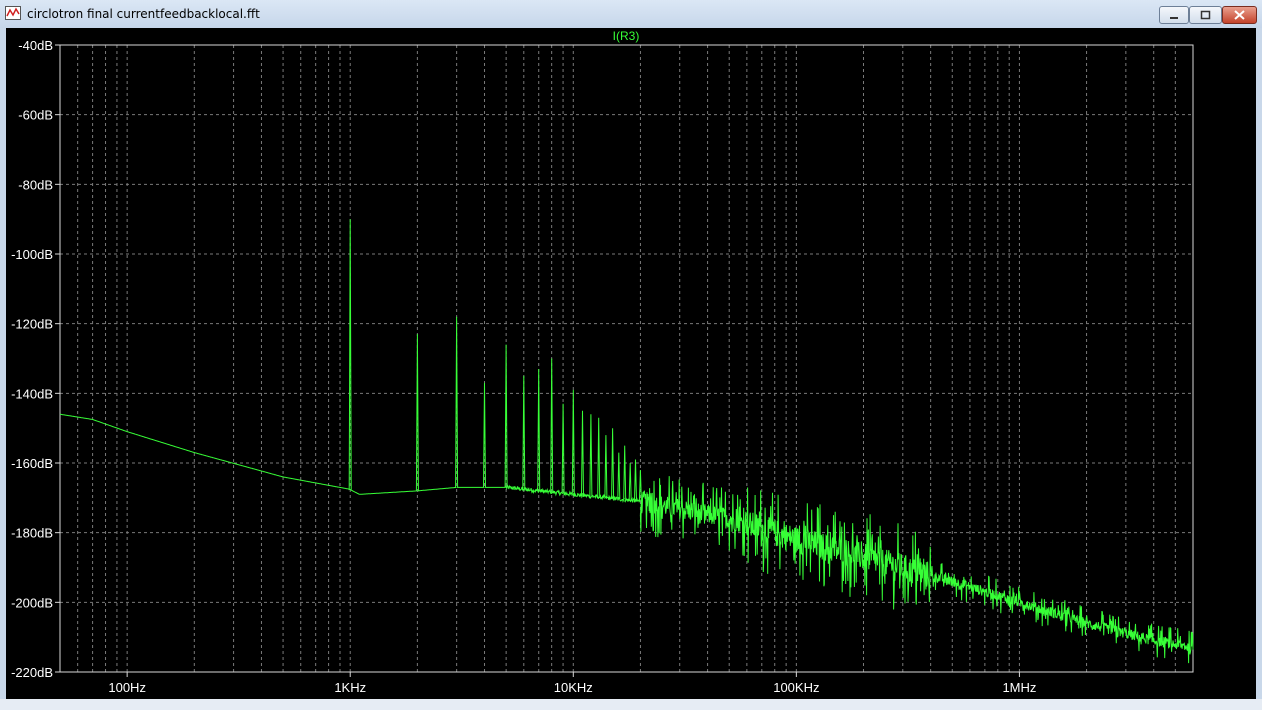  Describe the element at coordinates (796, 687) in the screenshot. I see `x-tick-label: 100KHz` at that location.